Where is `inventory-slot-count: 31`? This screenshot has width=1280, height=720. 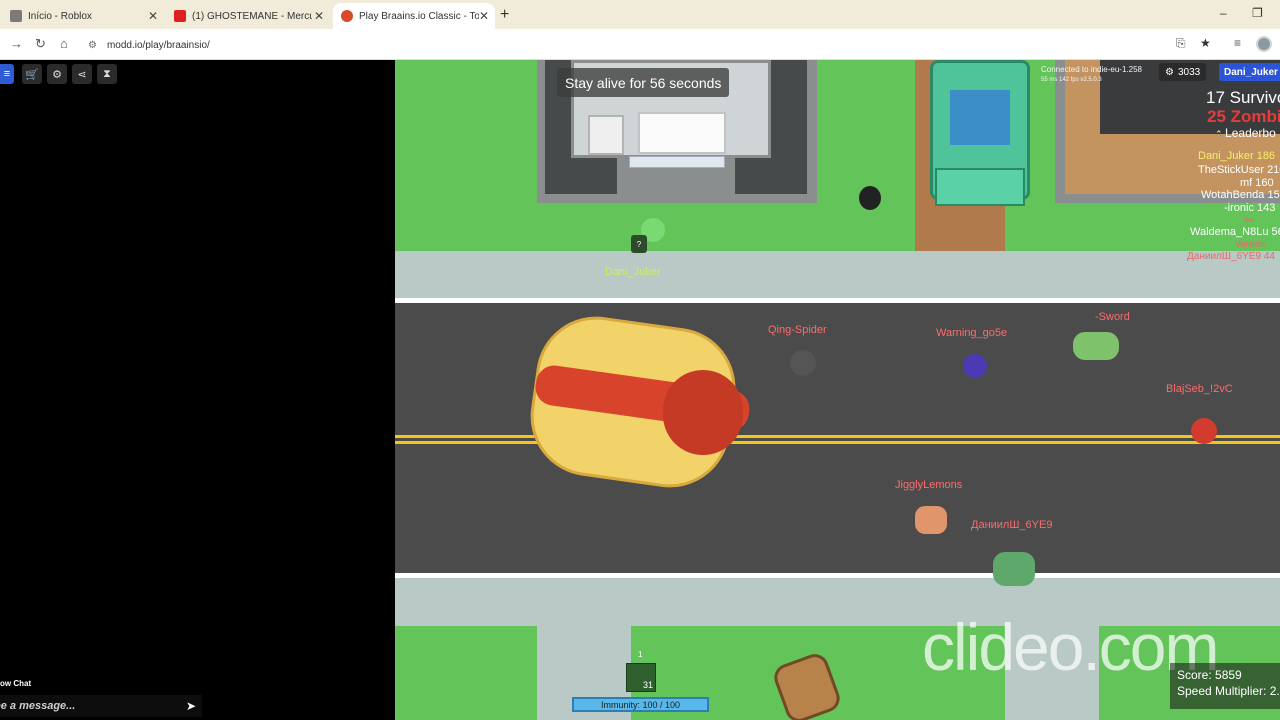 inventory-slot-count: 31 is located at coordinates (648, 685).